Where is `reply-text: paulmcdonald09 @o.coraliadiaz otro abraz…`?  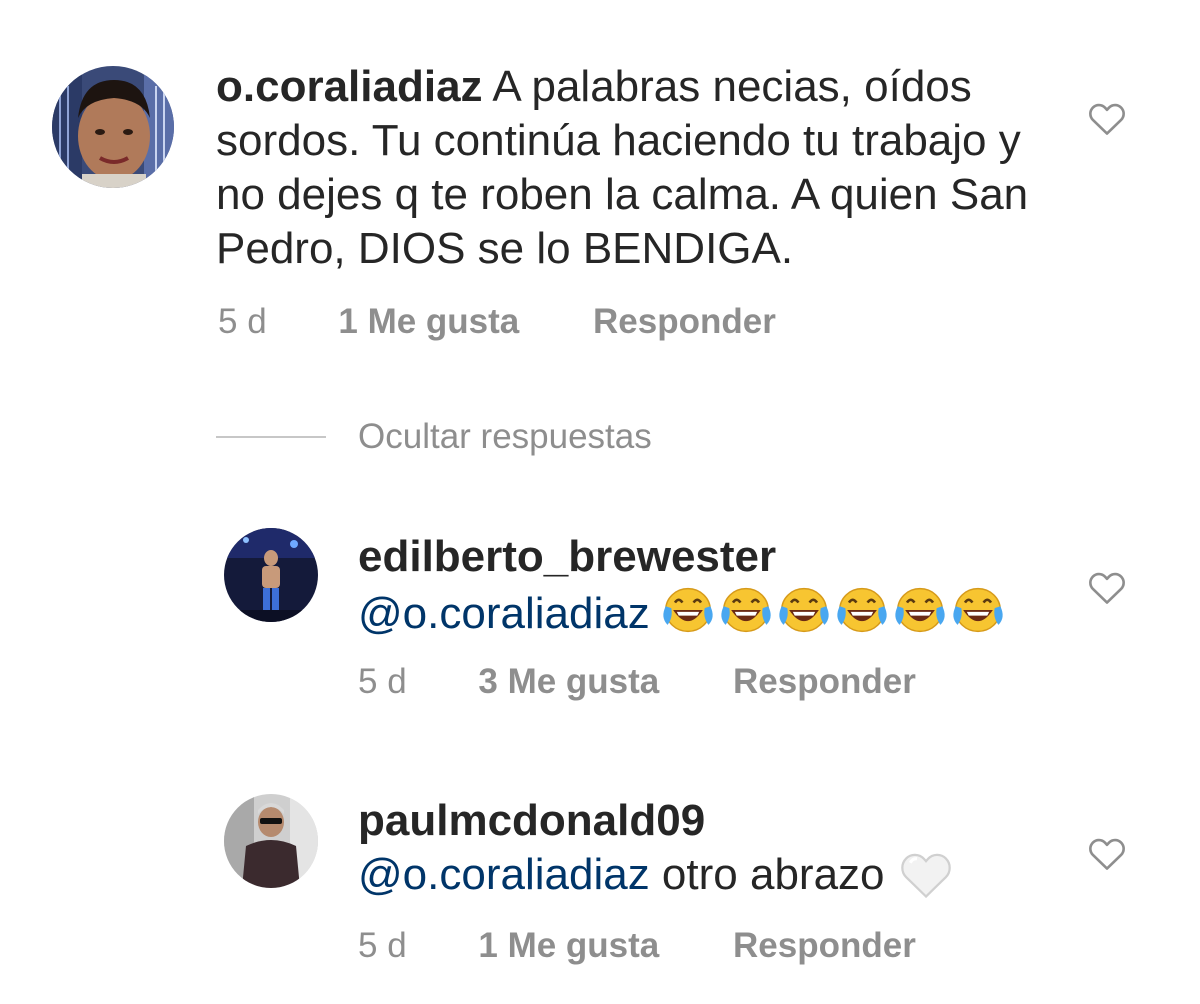
reply-text: paulmcdonald09 @o.coraliadiaz otro abraz… is located at coordinates (718, 848).